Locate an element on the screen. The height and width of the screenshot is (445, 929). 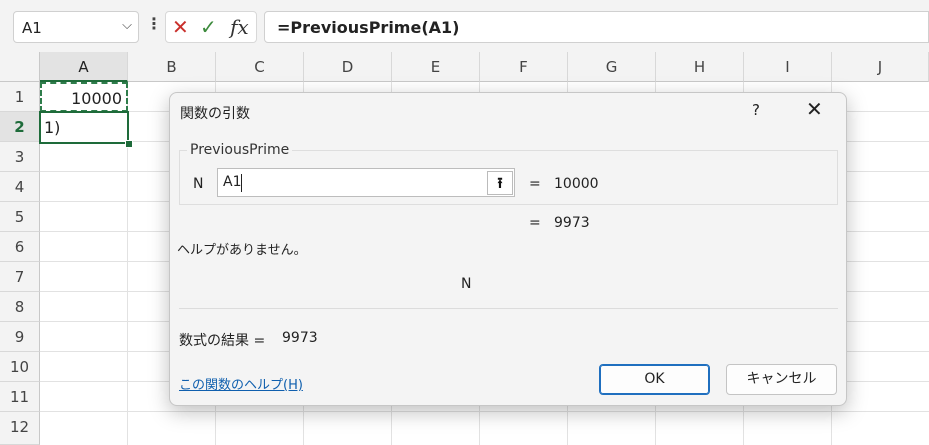
enter-formula-icon: ✓ is located at coordinates (208, 27).